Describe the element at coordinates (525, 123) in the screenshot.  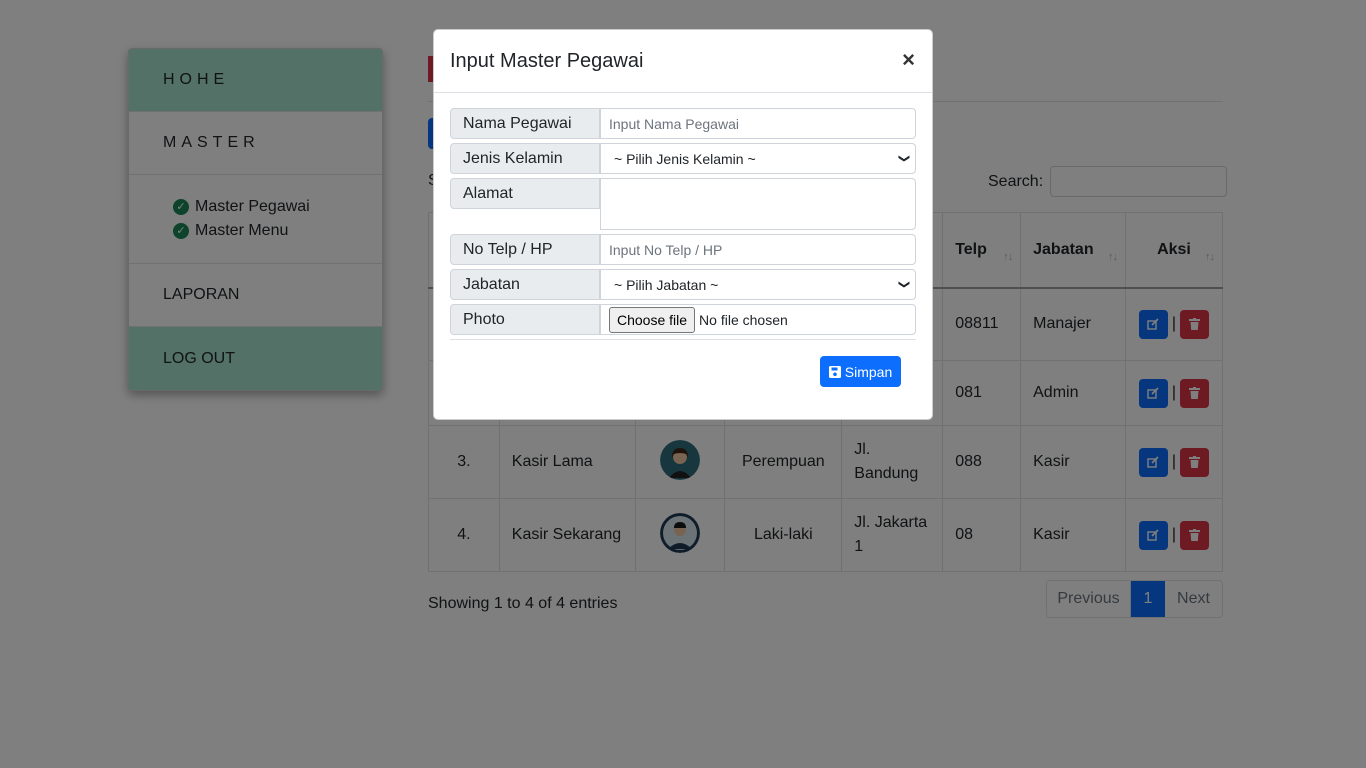
I see `nama-pegawai-label: Nama Pegawai` at that location.